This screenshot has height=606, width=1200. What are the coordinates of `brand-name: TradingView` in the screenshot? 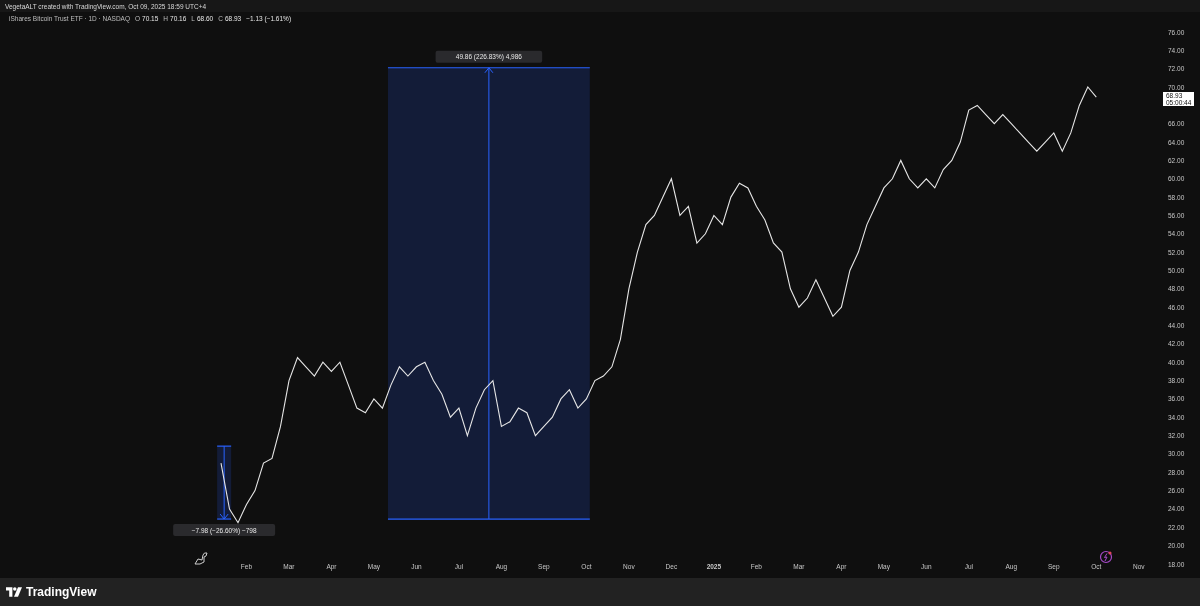 It's located at (61, 592).